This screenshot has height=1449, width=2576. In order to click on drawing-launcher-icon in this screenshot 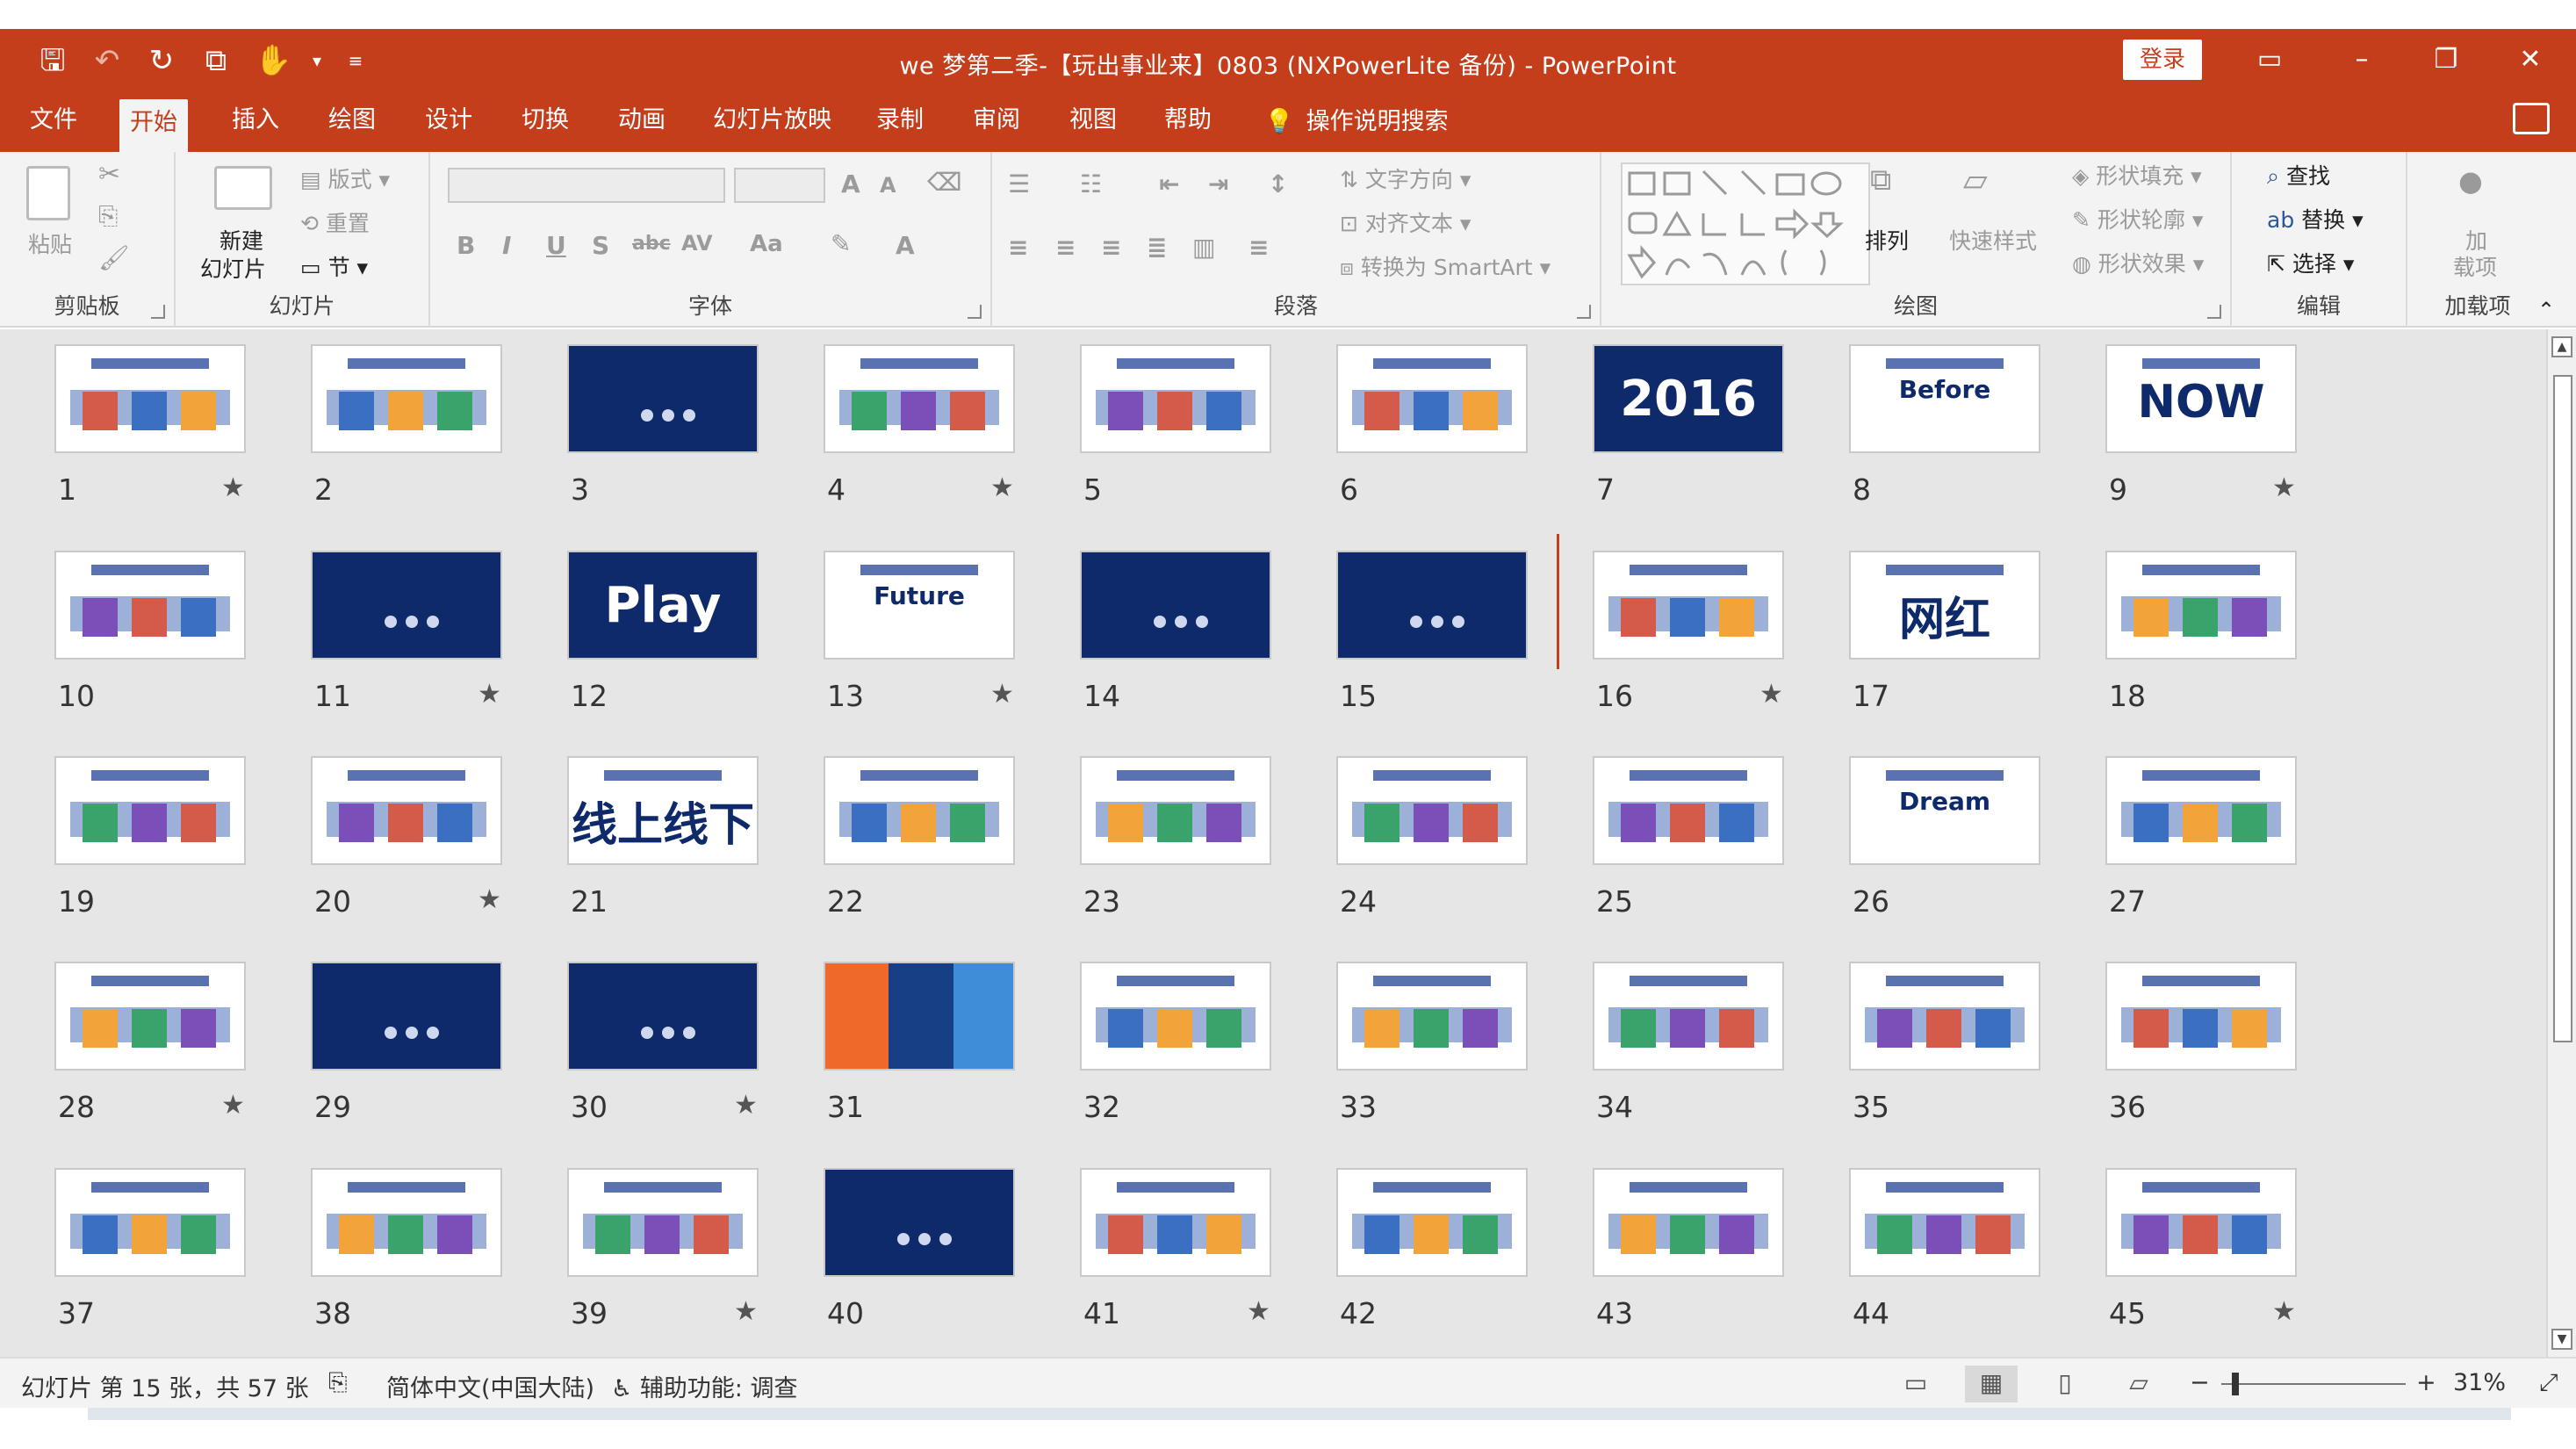, I will do `click(2214, 312)`.